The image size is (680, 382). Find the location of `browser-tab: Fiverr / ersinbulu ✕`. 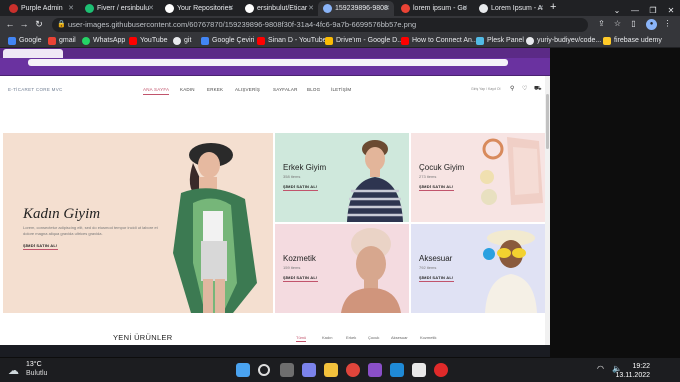

browser-tab: Fiverr / ersinbulu ✕ is located at coordinates (119, 8).